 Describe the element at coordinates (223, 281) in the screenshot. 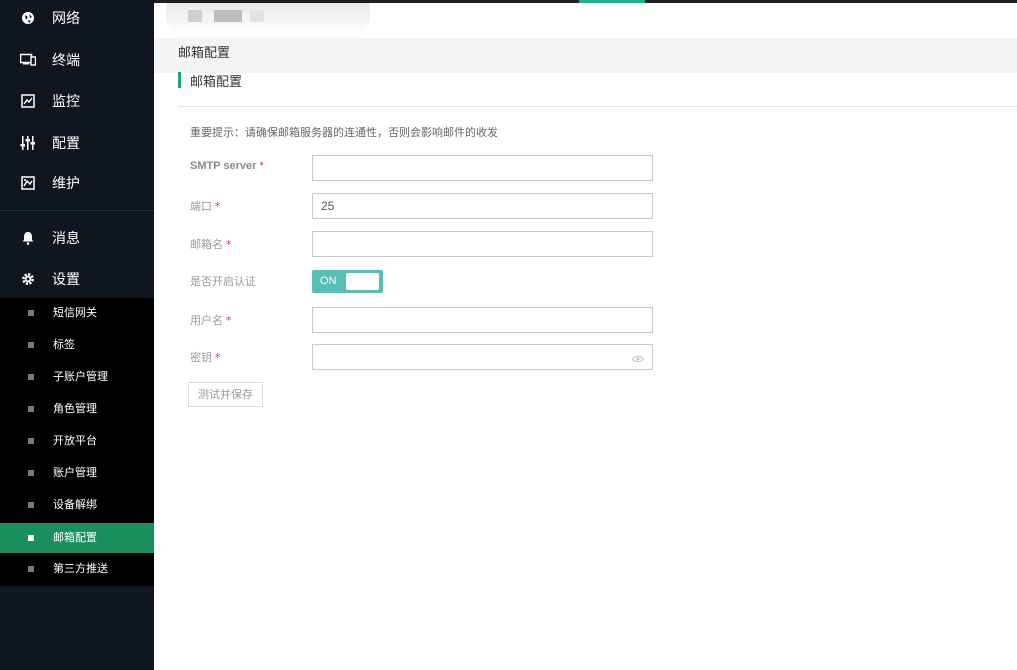

I see `auth-enable-label: 是否开启认证` at that location.